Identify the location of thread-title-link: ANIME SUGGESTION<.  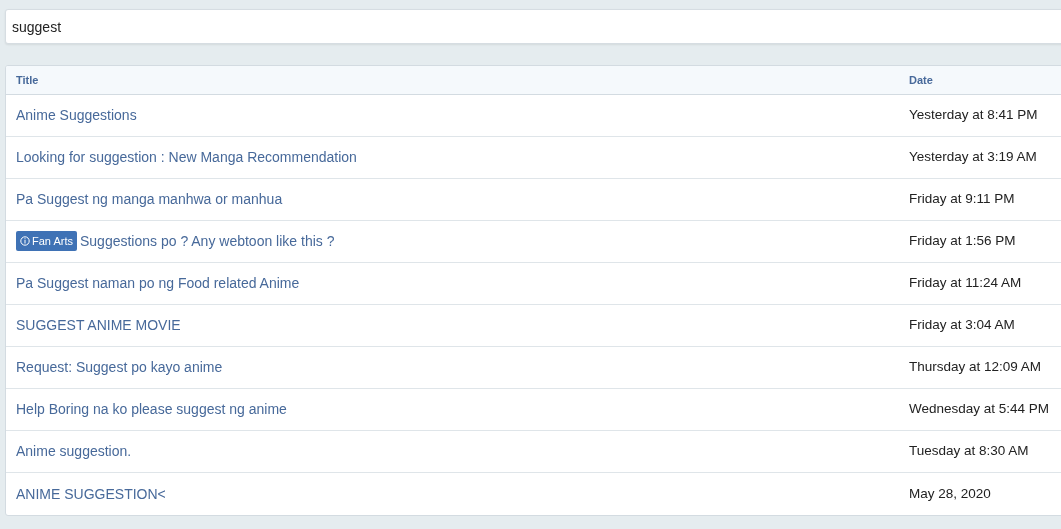
(91, 493).